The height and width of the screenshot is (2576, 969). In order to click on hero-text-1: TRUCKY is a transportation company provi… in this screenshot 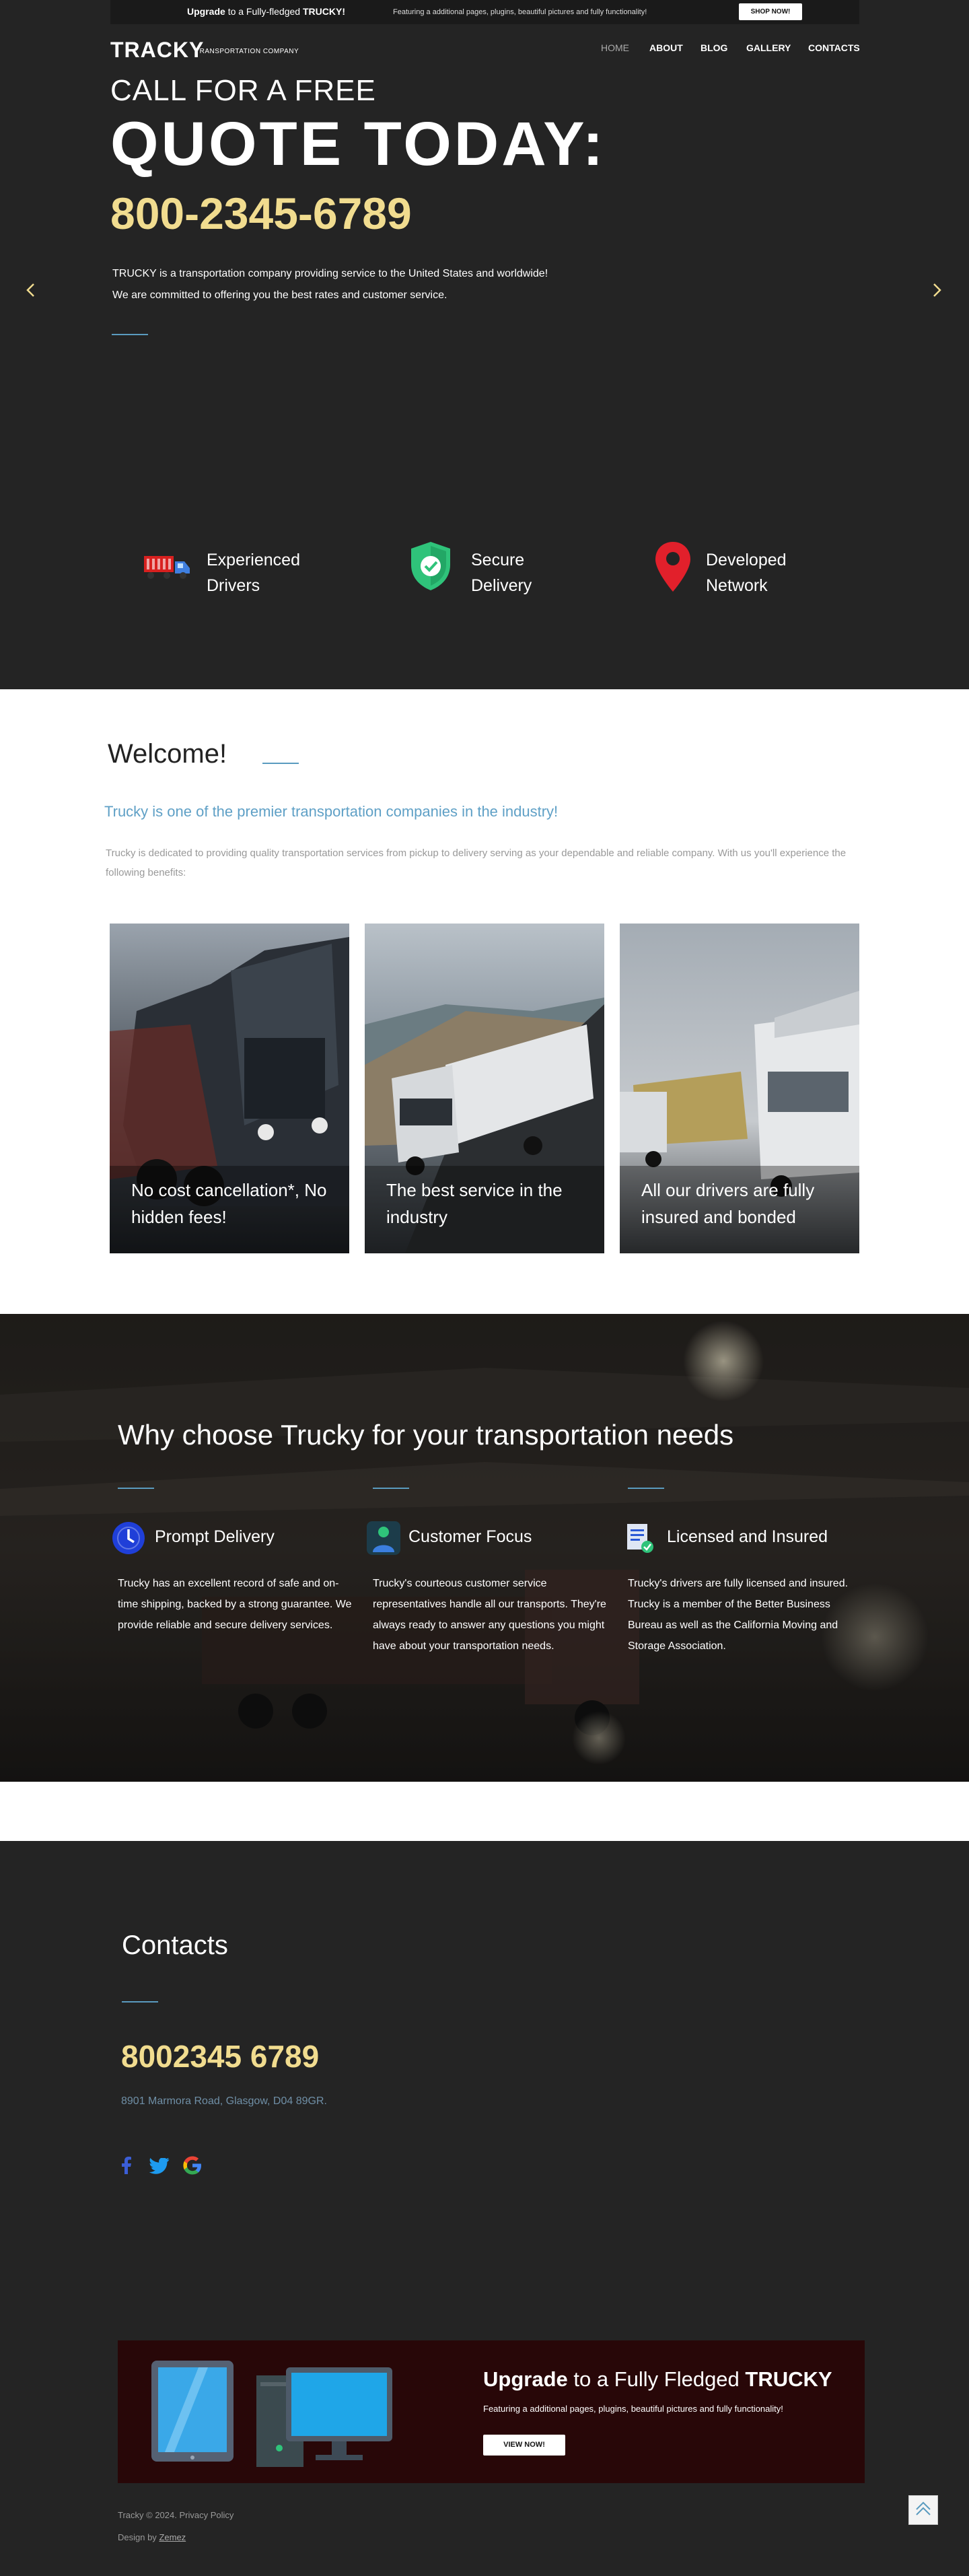, I will do `click(330, 273)`.